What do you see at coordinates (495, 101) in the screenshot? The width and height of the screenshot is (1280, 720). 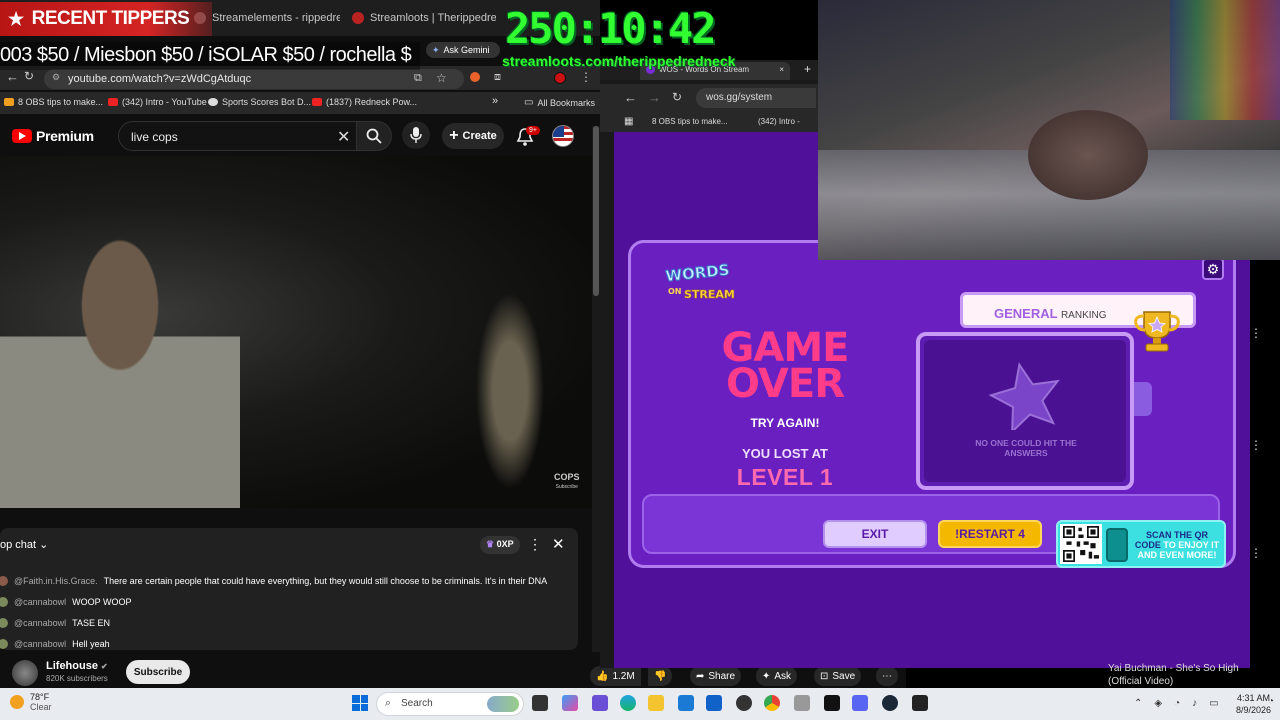 I see `more-bookmarks-icon: »` at bounding box center [495, 101].